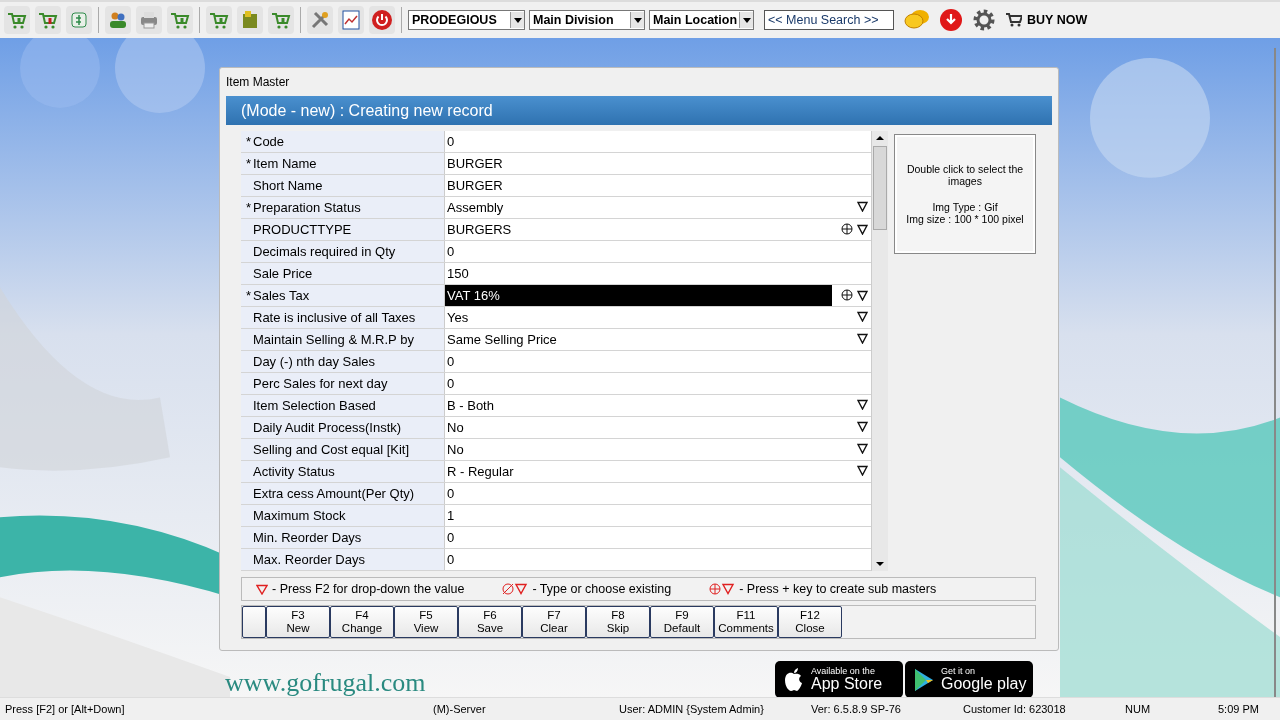  What do you see at coordinates (951, 20) in the screenshot?
I see `download-icon` at bounding box center [951, 20].